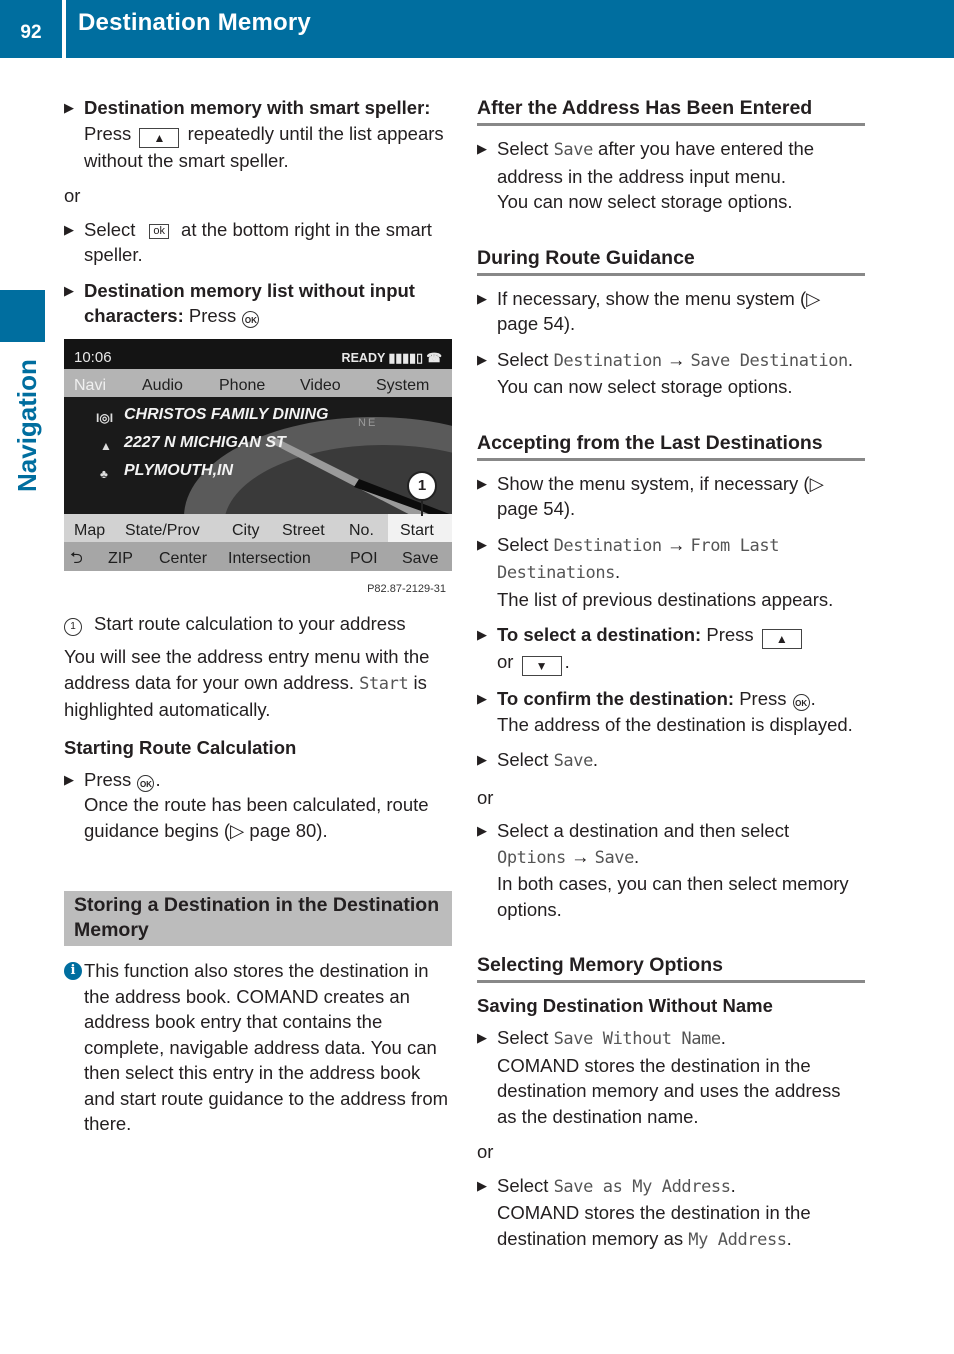 The width and height of the screenshot is (954, 1354). I want to click on btn-save: Save, so click(420, 558).